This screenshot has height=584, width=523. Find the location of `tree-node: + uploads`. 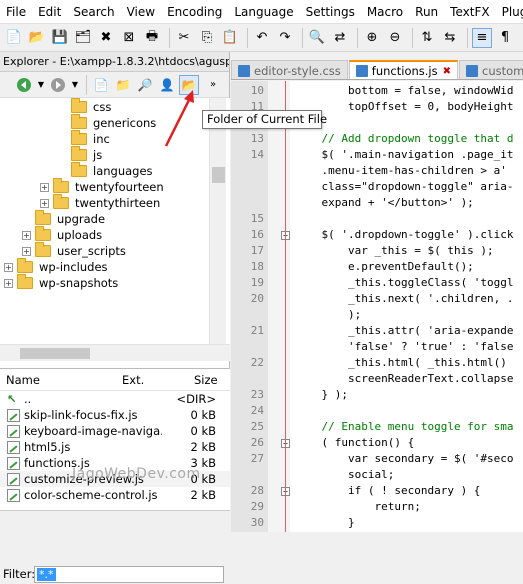

tree-node: + uploads is located at coordinates (62, 234).